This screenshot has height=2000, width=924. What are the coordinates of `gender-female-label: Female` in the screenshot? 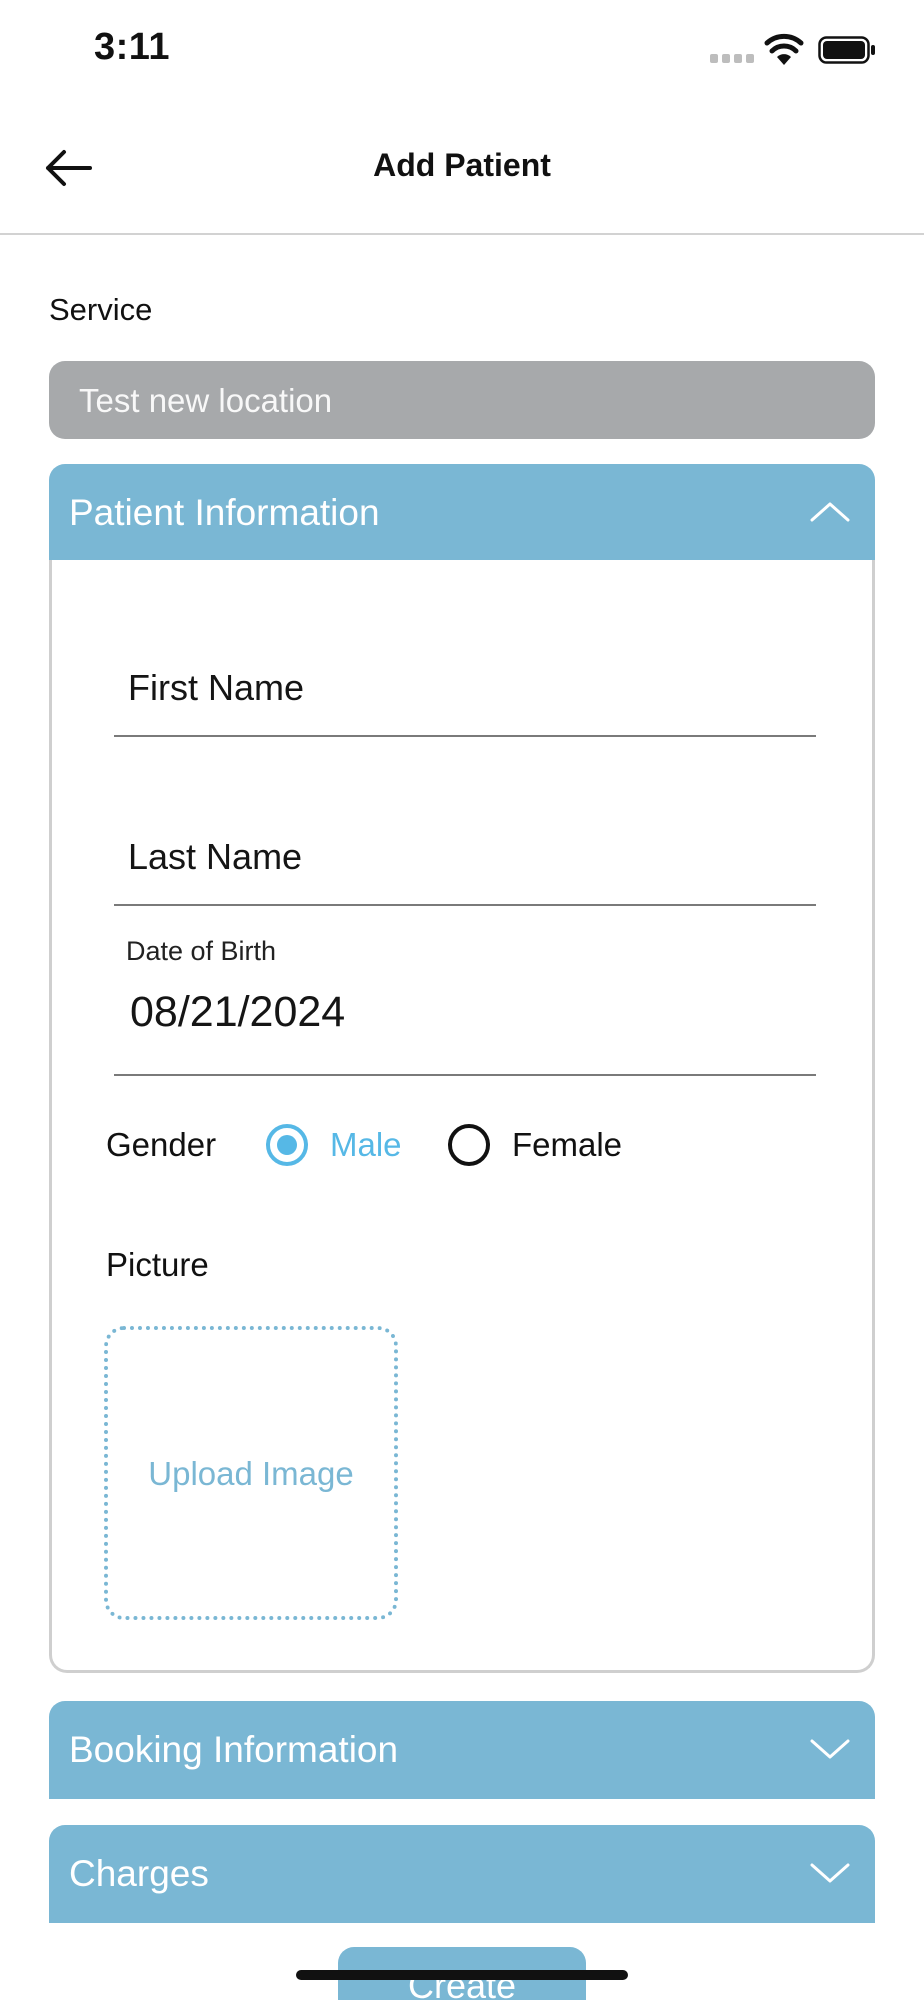 It's located at (567, 1144).